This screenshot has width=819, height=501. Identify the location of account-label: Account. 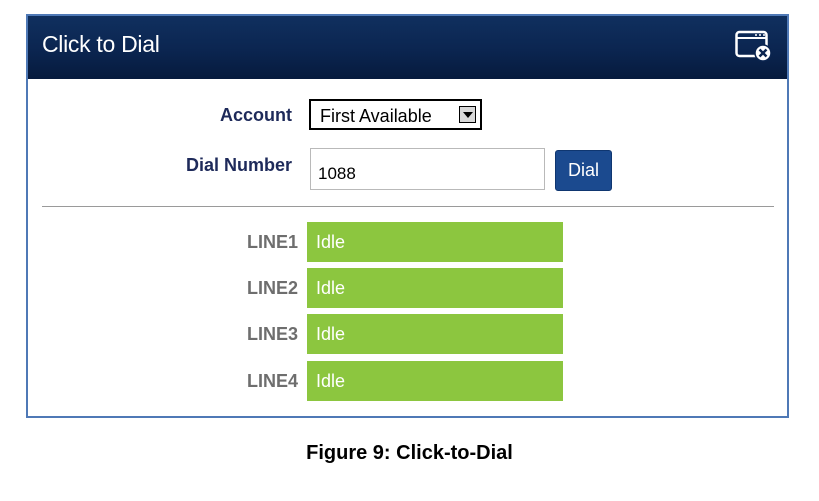
(256, 115).